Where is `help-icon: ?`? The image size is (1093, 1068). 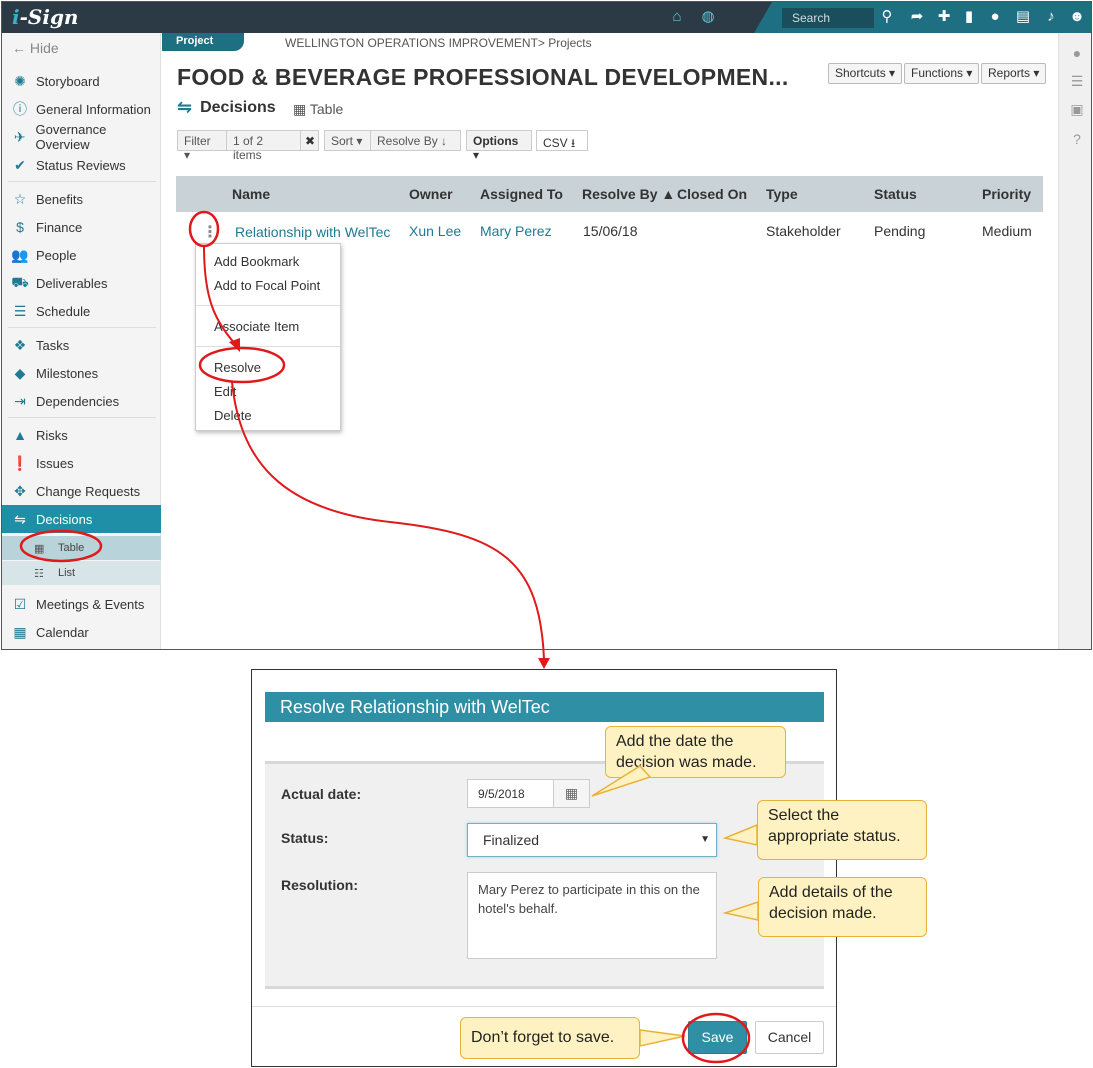
help-icon: ? is located at coordinates (1077, 139).